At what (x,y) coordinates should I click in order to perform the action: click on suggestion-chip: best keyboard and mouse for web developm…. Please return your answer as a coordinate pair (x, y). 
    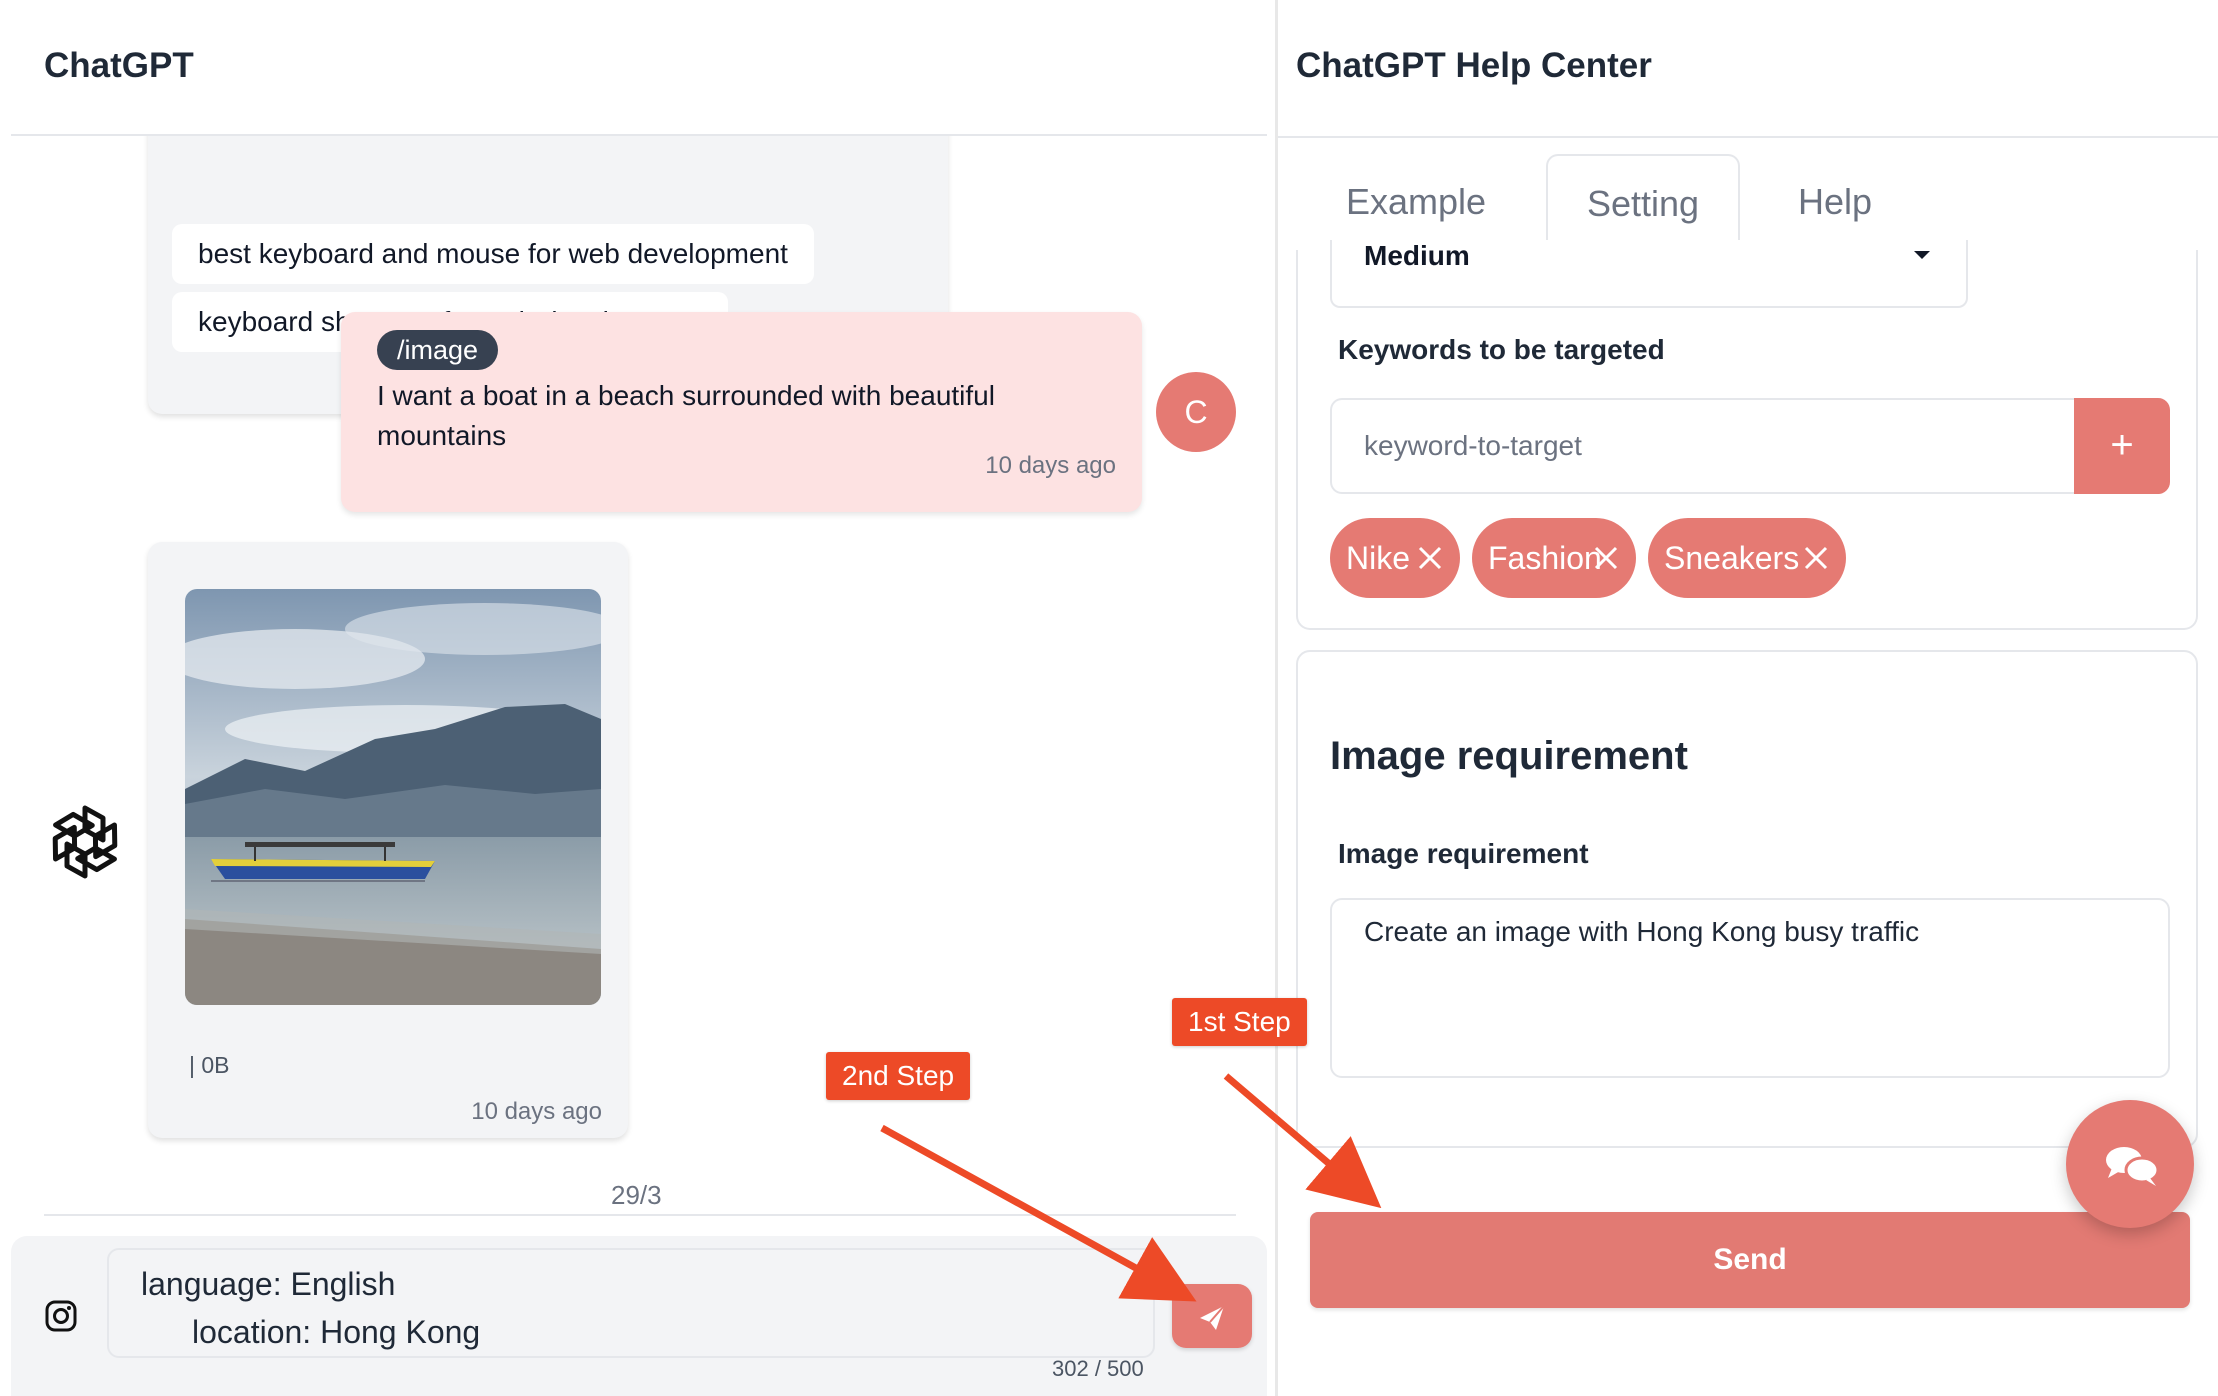
    Looking at the image, I should click on (493, 254).